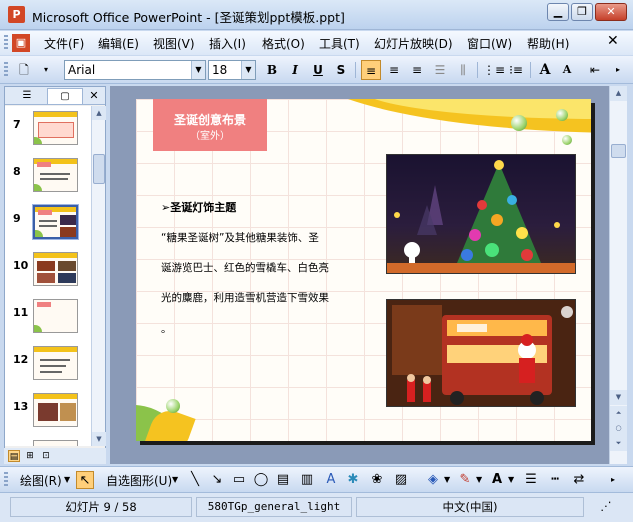 The image size is (633, 522). Describe the element at coordinates (166, 328) in the screenshot. I see `body-text-line: 。` at that location.